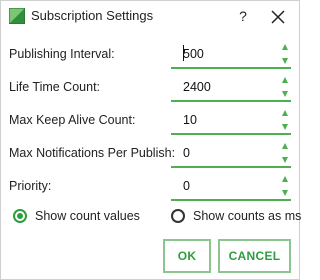  I want to click on publishing-interval-spinner: 500, so click(231, 54).